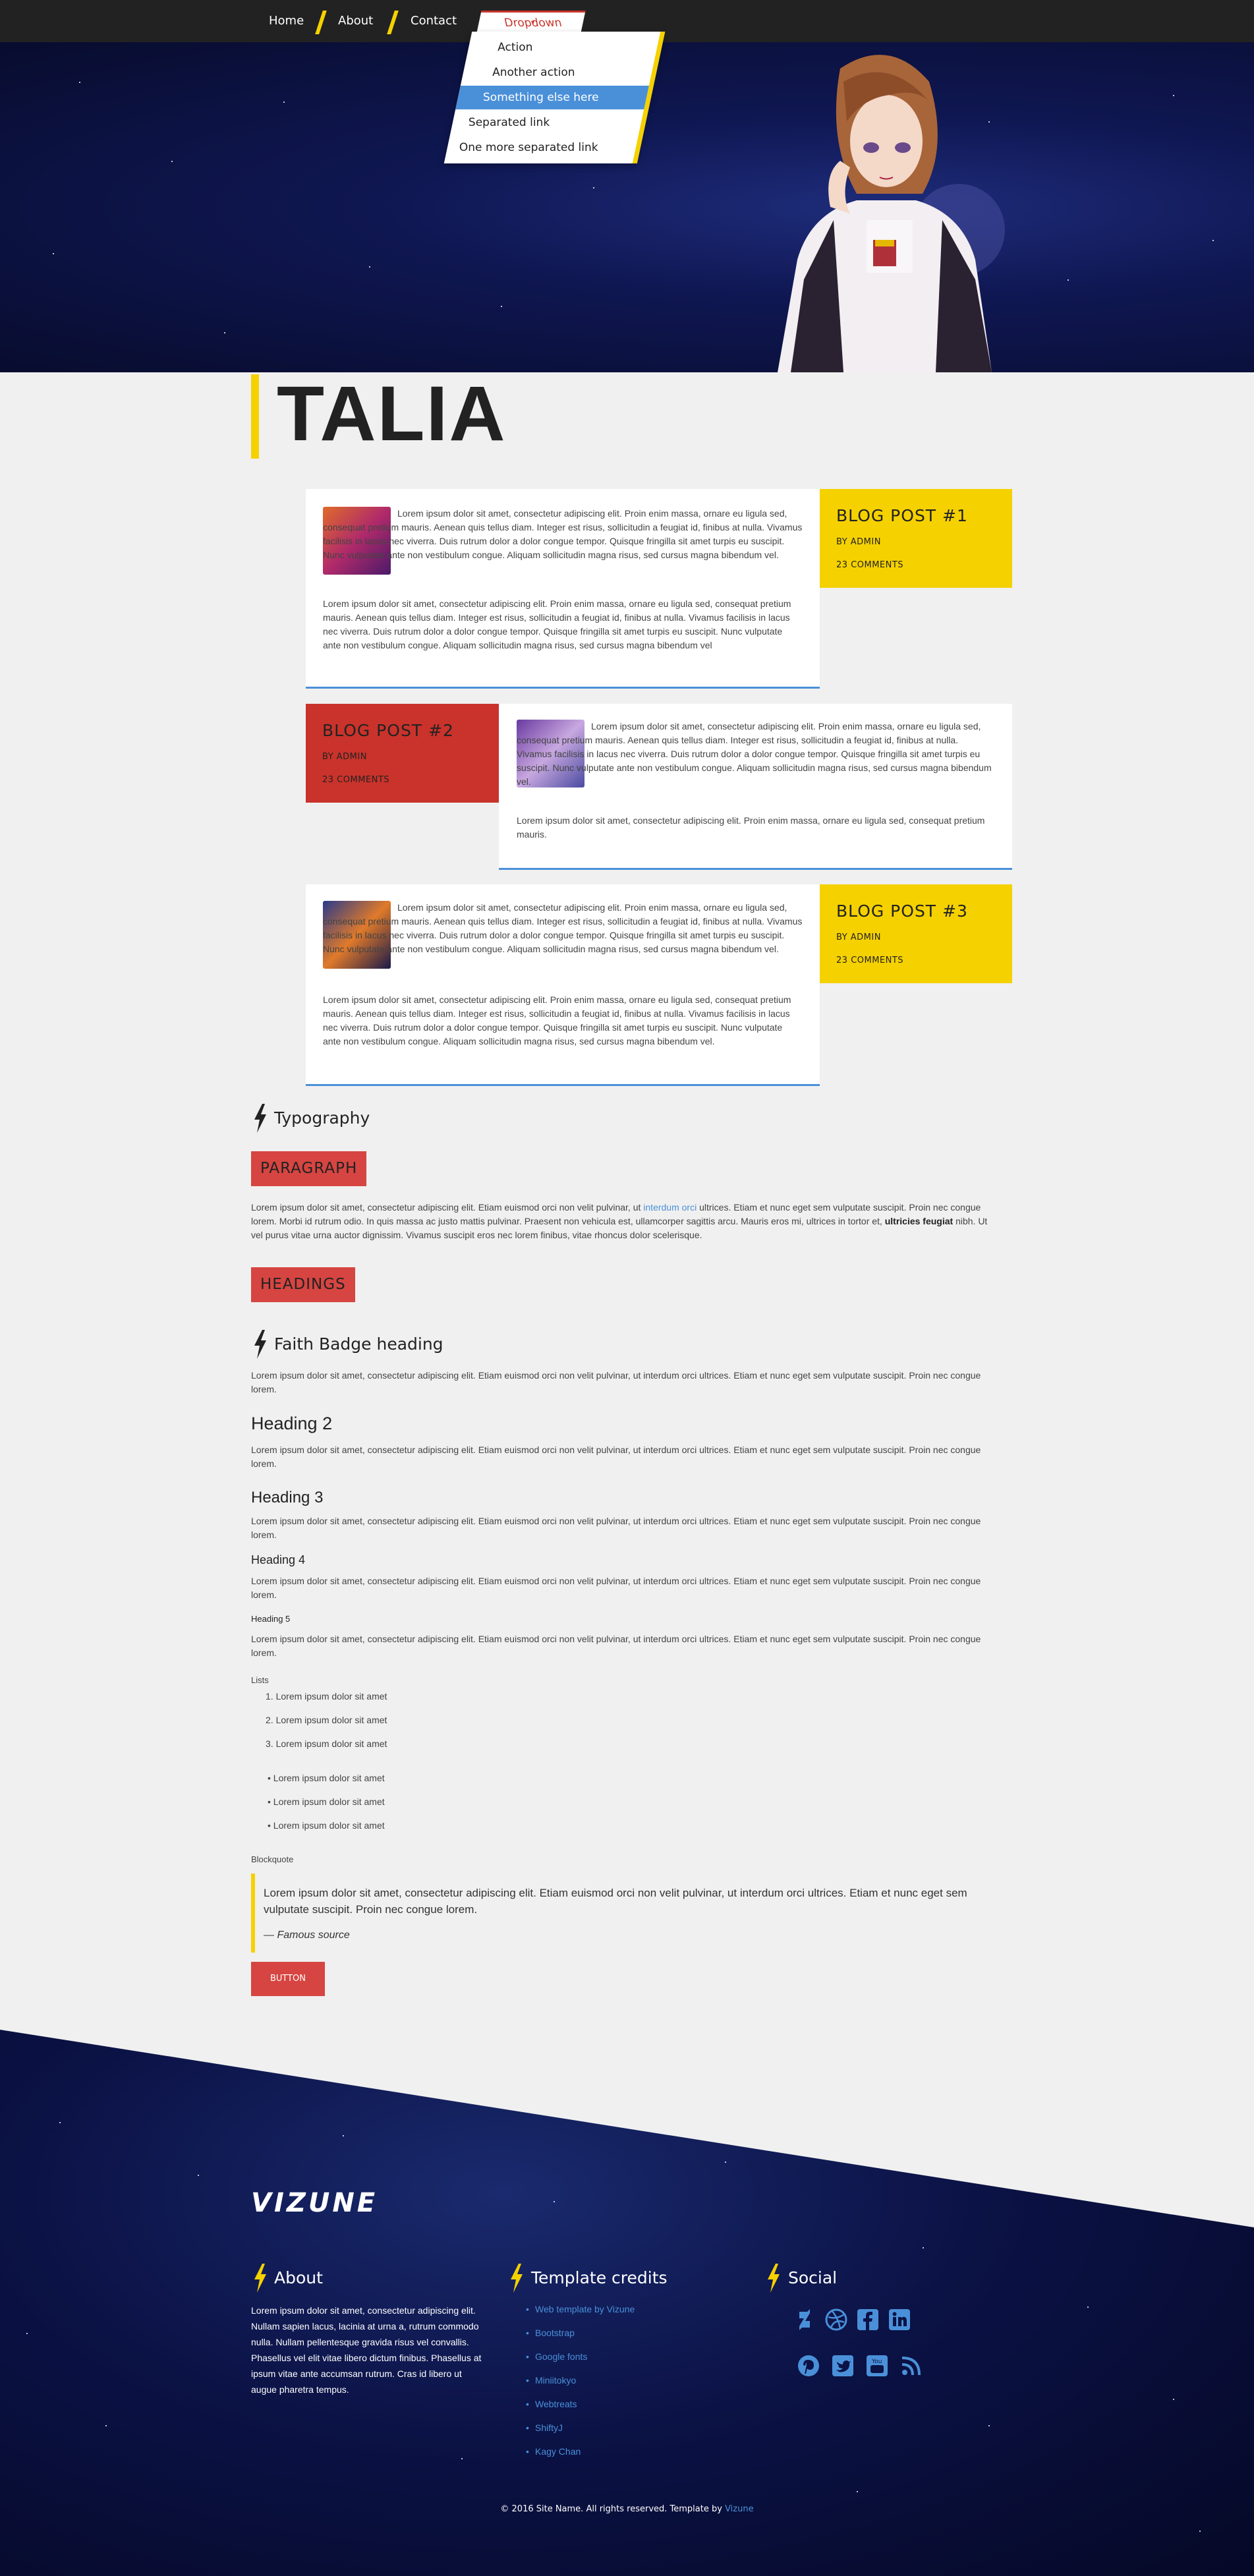 This screenshot has width=1254, height=2576. Describe the element at coordinates (272, 1859) in the screenshot. I see `blockquote-label: Blockquote` at that location.